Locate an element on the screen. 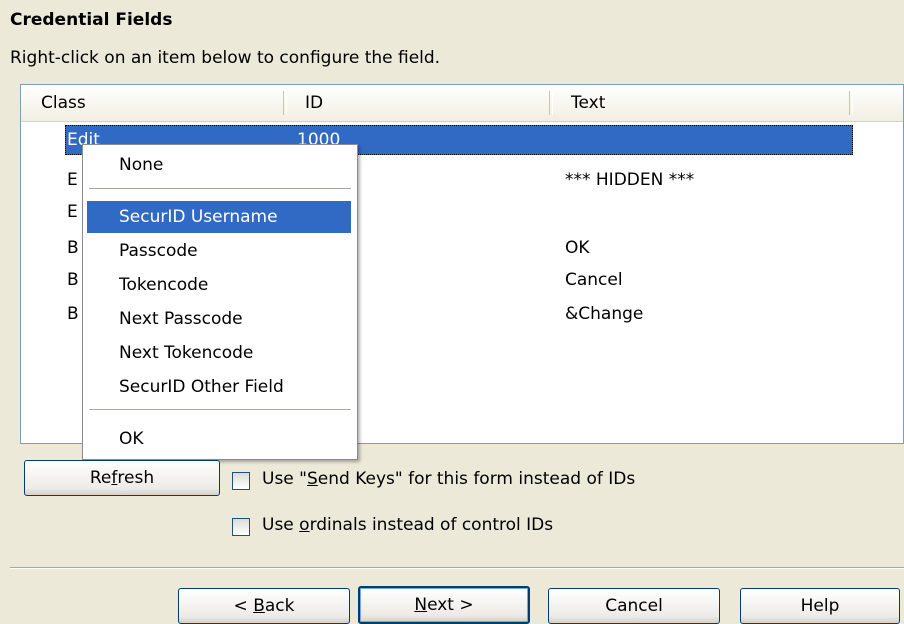 The image size is (904, 624). next-button: Next > is located at coordinates (444, 605).